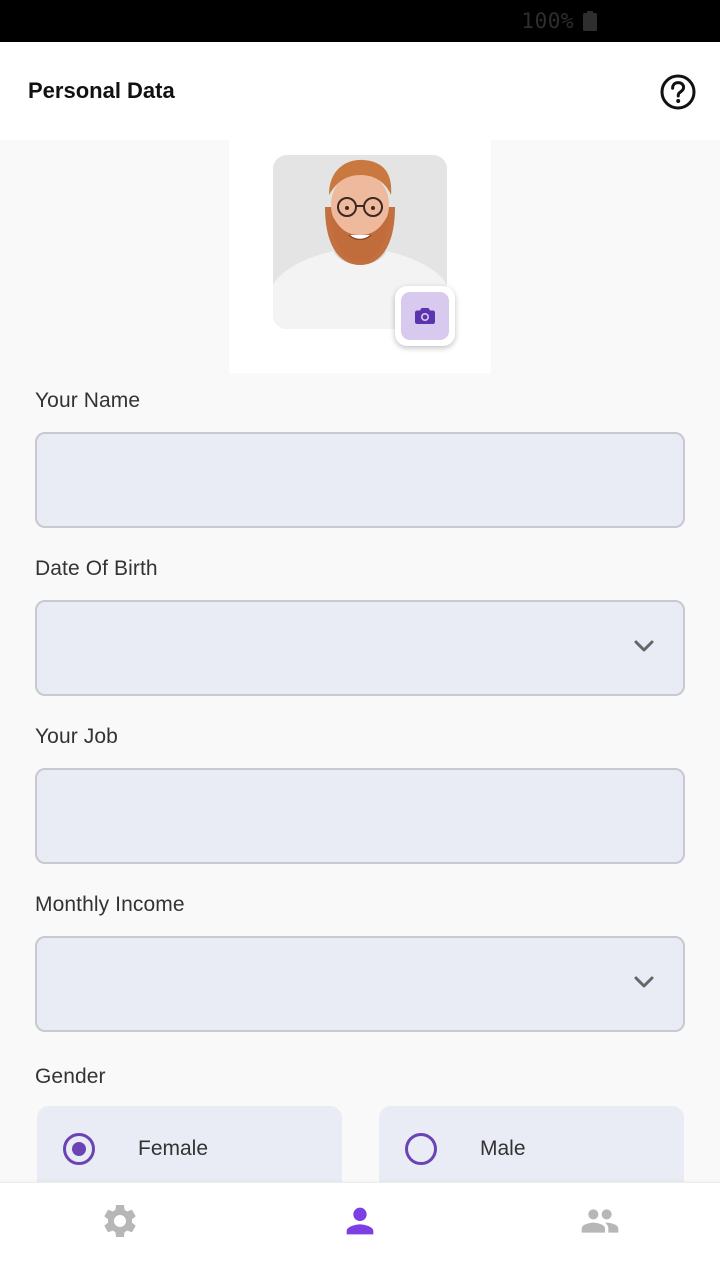 The height and width of the screenshot is (1280, 720). What do you see at coordinates (76, 736) in the screenshot?
I see `job-label: Your Job` at bounding box center [76, 736].